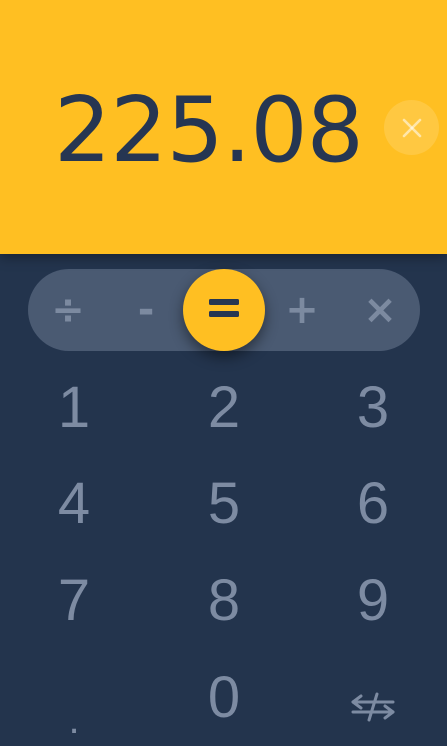 The width and height of the screenshot is (447, 746). What do you see at coordinates (373, 600) in the screenshot?
I see `key-9: 9` at bounding box center [373, 600].